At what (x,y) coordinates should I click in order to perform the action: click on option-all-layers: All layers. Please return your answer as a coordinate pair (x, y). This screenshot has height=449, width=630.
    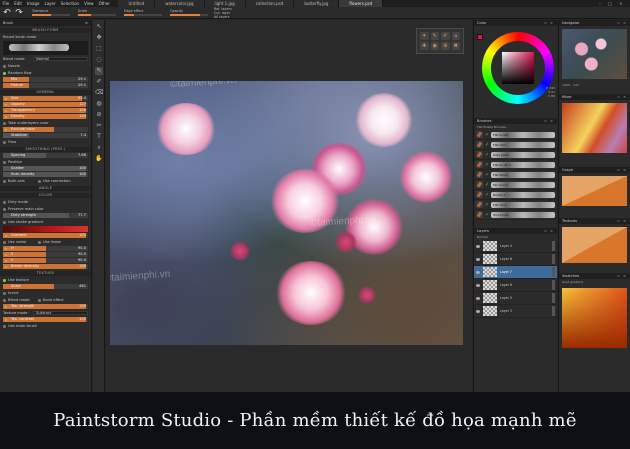
    Looking at the image, I should click on (223, 17).